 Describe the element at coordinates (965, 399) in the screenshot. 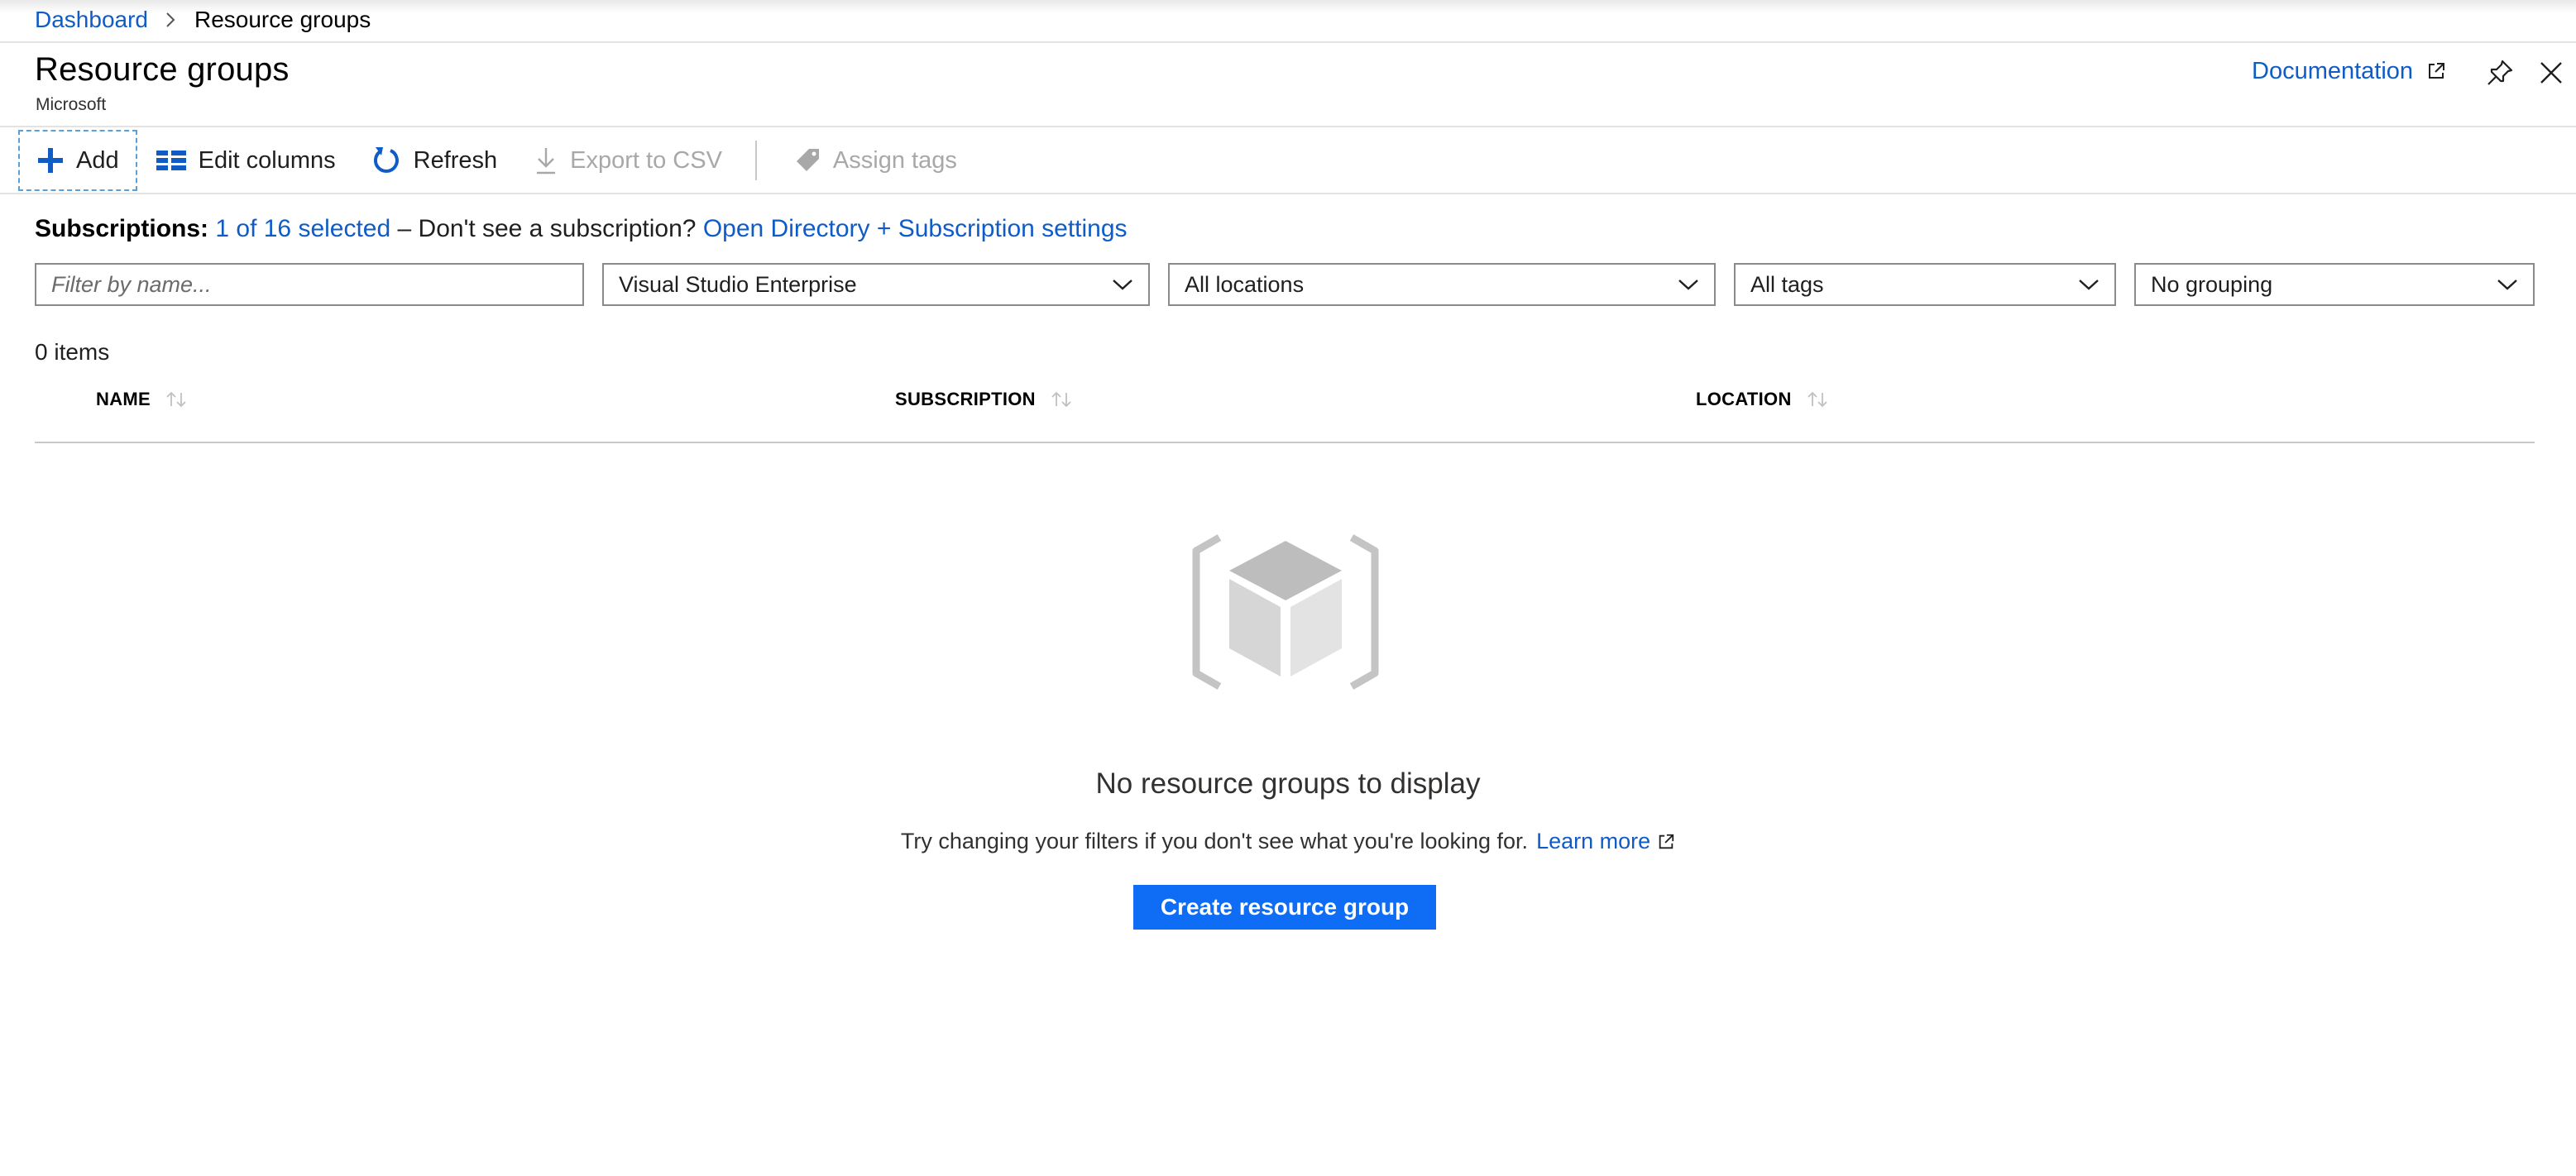

I see `column-header-subscription-label: SUBSCRIPTION` at that location.